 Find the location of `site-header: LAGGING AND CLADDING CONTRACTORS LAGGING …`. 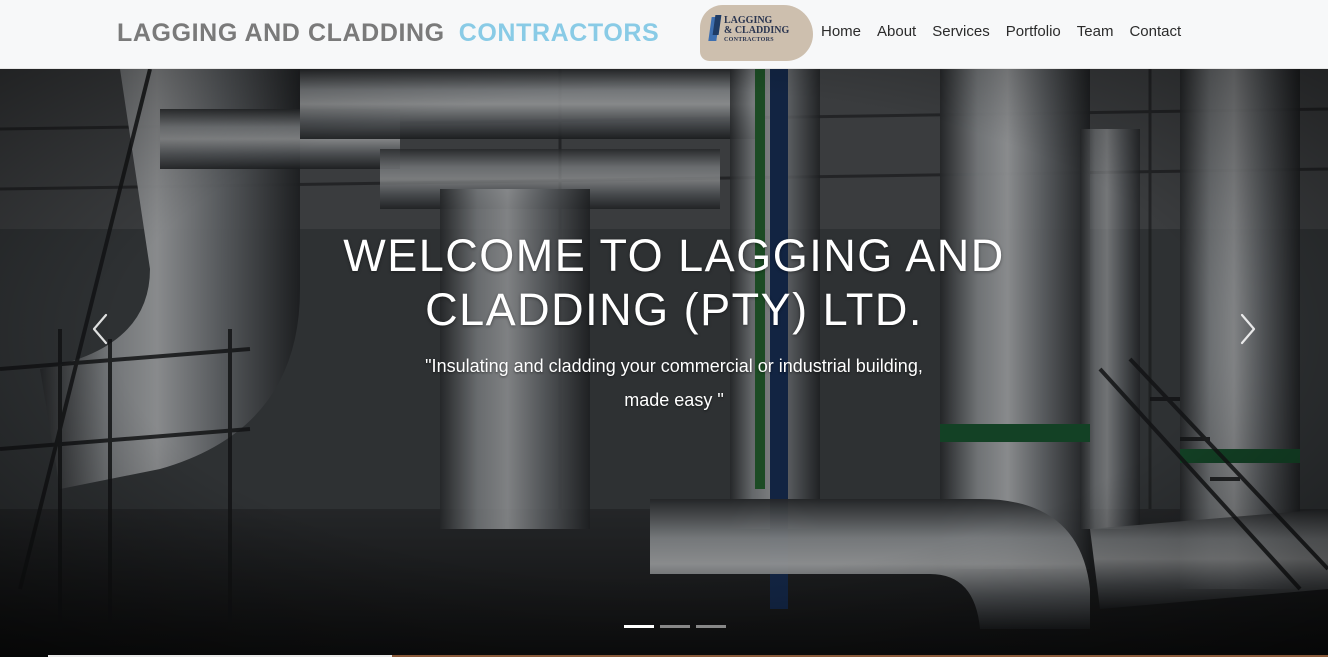

site-header: LAGGING AND CLADDING CONTRACTORS LAGGING … is located at coordinates (664, 34).